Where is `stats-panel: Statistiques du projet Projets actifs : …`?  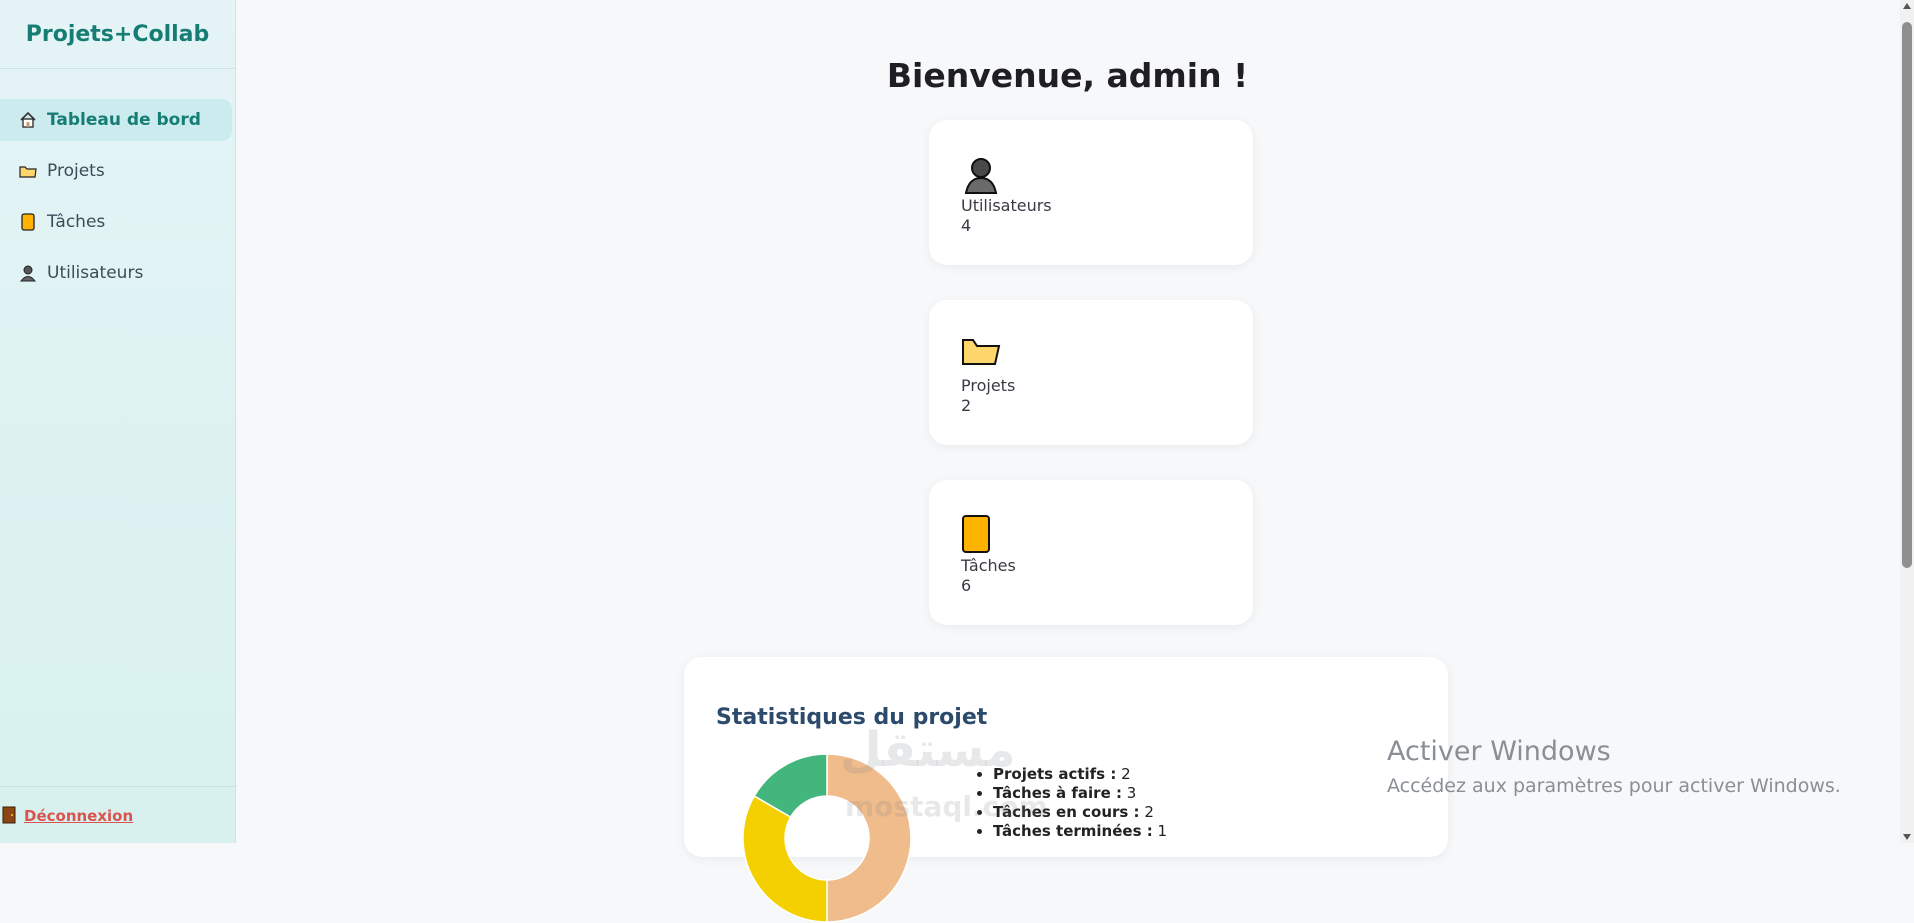 stats-panel: Statistiques du projet Projets actifs : … is located at coordinates (1066, 790).